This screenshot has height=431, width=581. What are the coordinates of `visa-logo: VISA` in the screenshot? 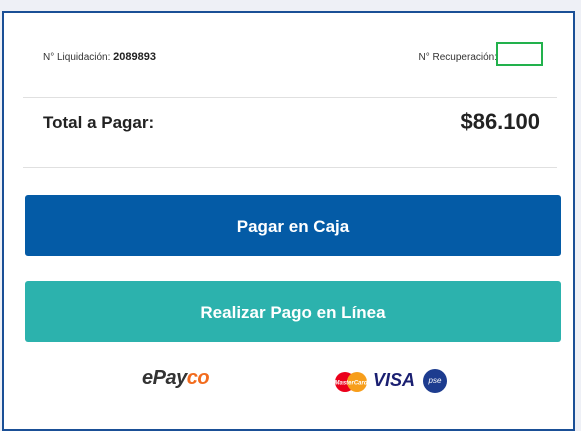 It's located at (394, 380).